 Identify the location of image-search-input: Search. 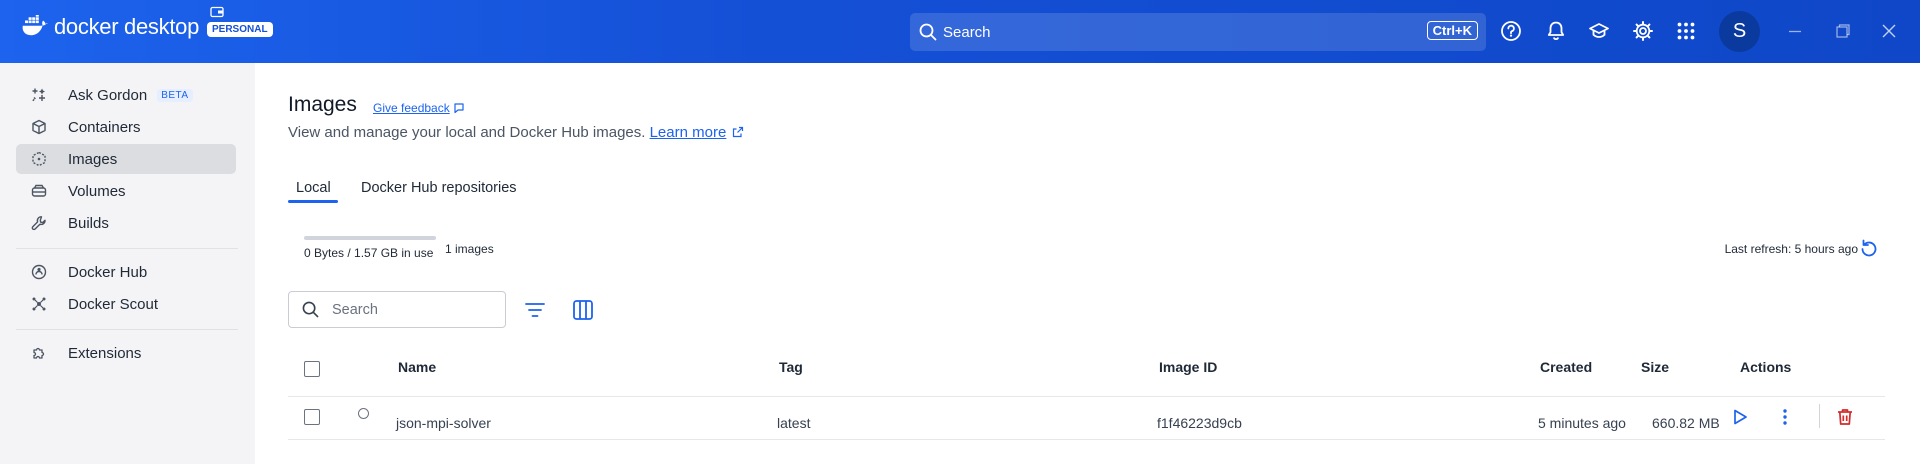
(397, 309).